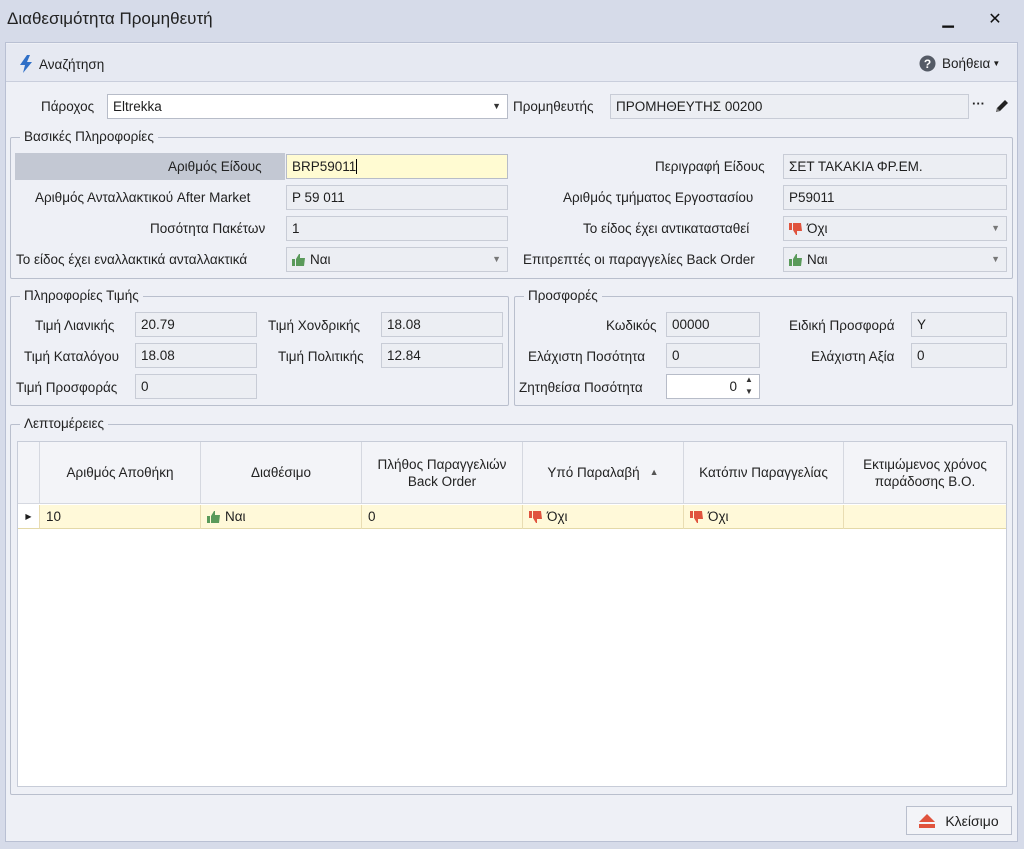 The height and width of the screenshot is (849, 1024). I want to click on spin-up-icon: ▲, so click(749, 379).